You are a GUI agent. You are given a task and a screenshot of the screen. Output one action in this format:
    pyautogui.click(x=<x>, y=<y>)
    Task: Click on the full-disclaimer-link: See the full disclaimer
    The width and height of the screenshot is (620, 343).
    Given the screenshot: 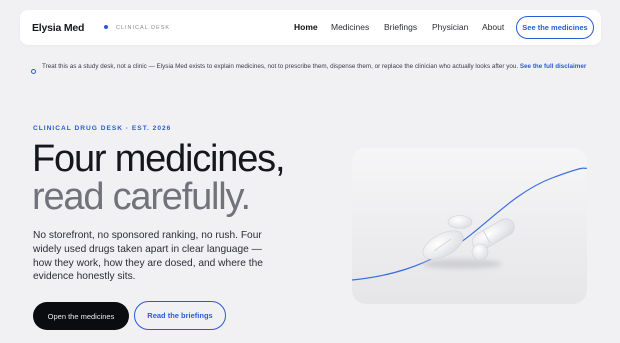 What is the action you would take?
    pyautogui.click(x=553, y=66)
    